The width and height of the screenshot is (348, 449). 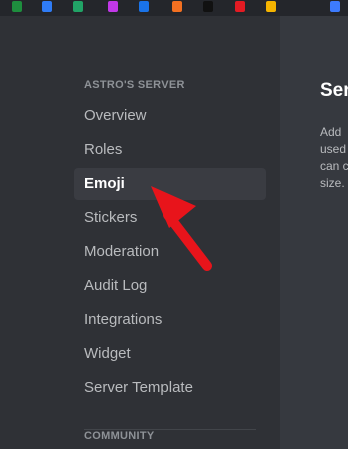 I want to click on blue-gem-icon, so click(x=335, y=6).